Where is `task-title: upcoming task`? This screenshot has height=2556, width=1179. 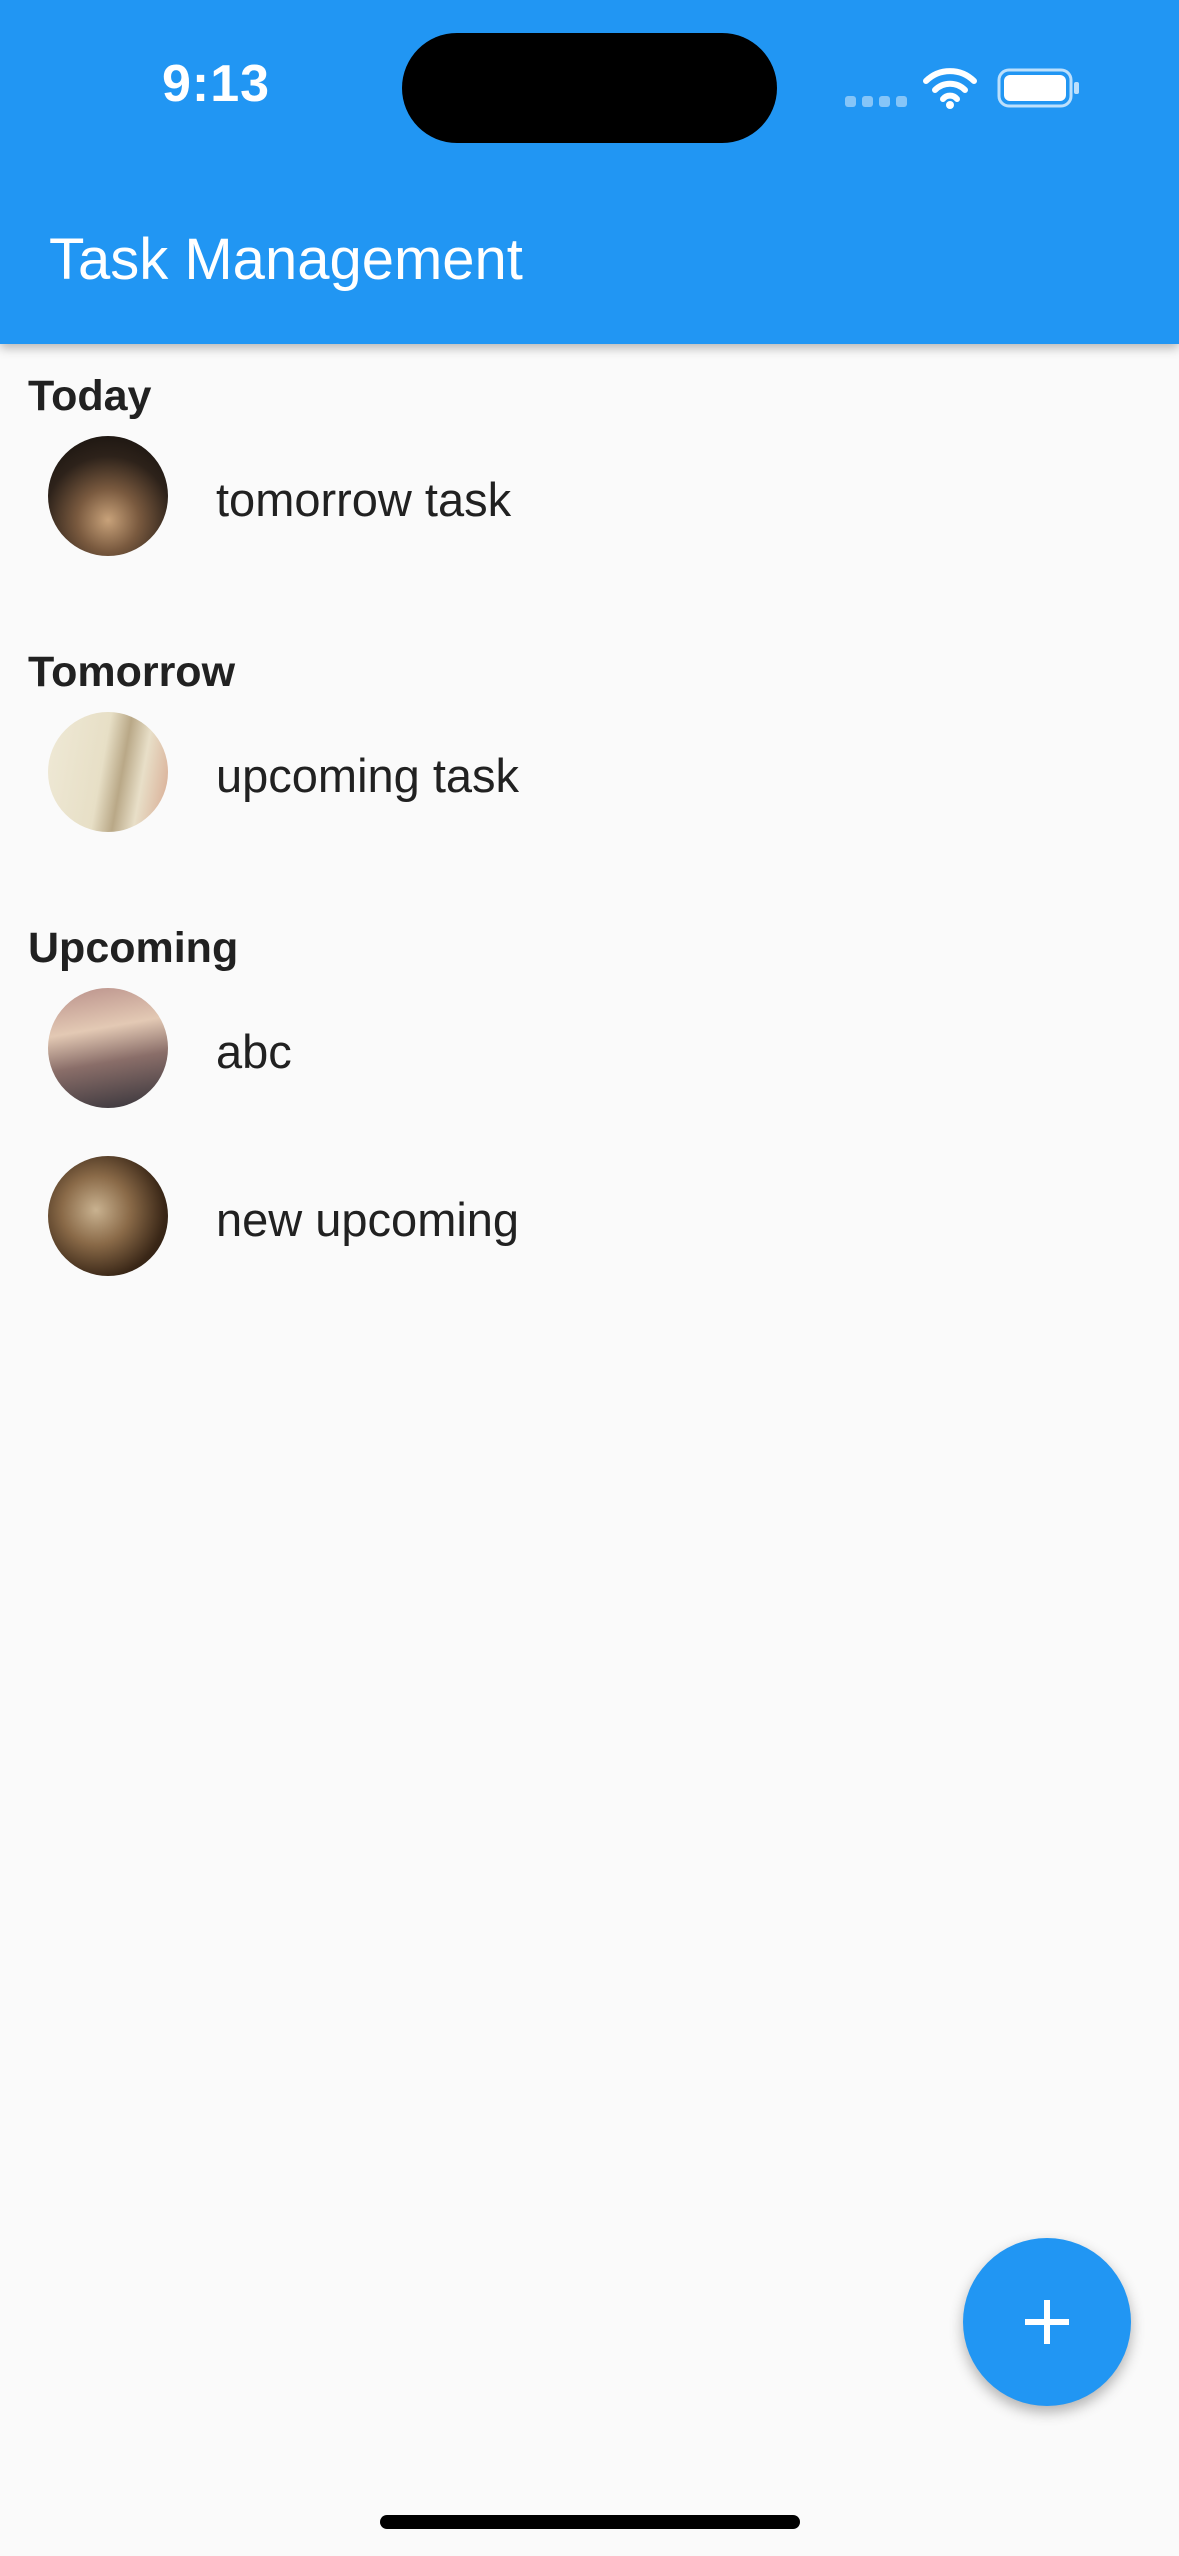
task-title: upcoming task is located at coordinates (368, 775).